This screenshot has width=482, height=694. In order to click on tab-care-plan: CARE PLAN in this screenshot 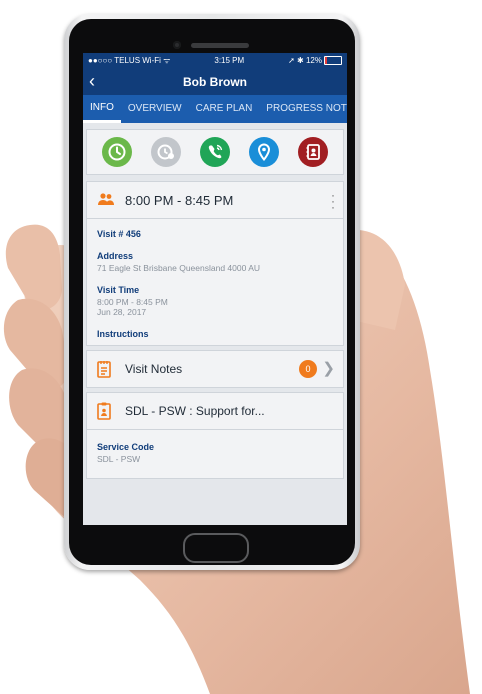, I will do `click(224, 109)`.